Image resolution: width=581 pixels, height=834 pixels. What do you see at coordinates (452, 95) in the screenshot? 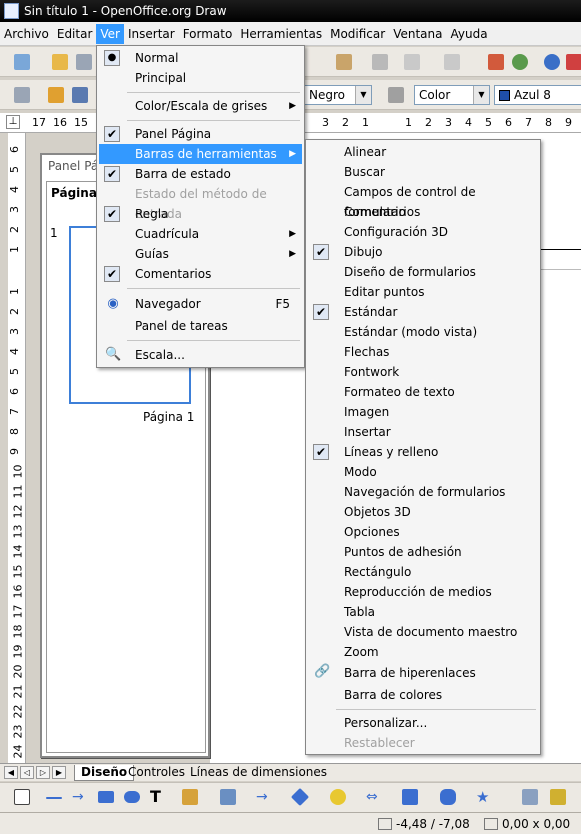
I see `area-style-combo: Color ▼` at bounding box center [452, 95].